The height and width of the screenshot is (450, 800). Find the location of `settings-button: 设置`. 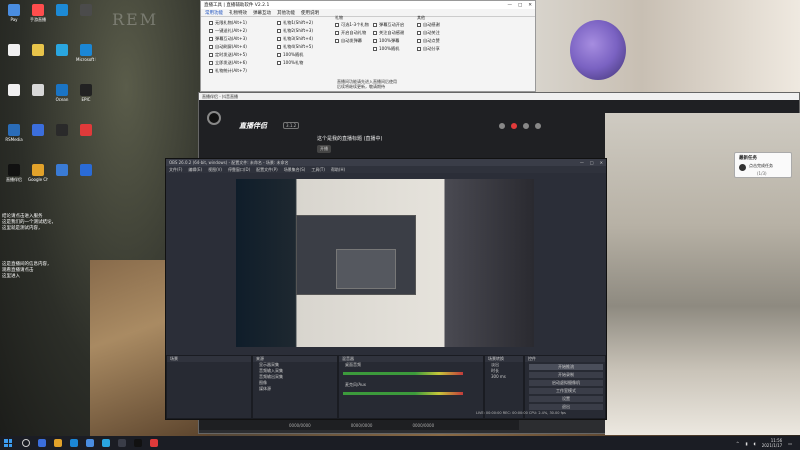

settings-button: 设置 is located at coordinates (566, 399).